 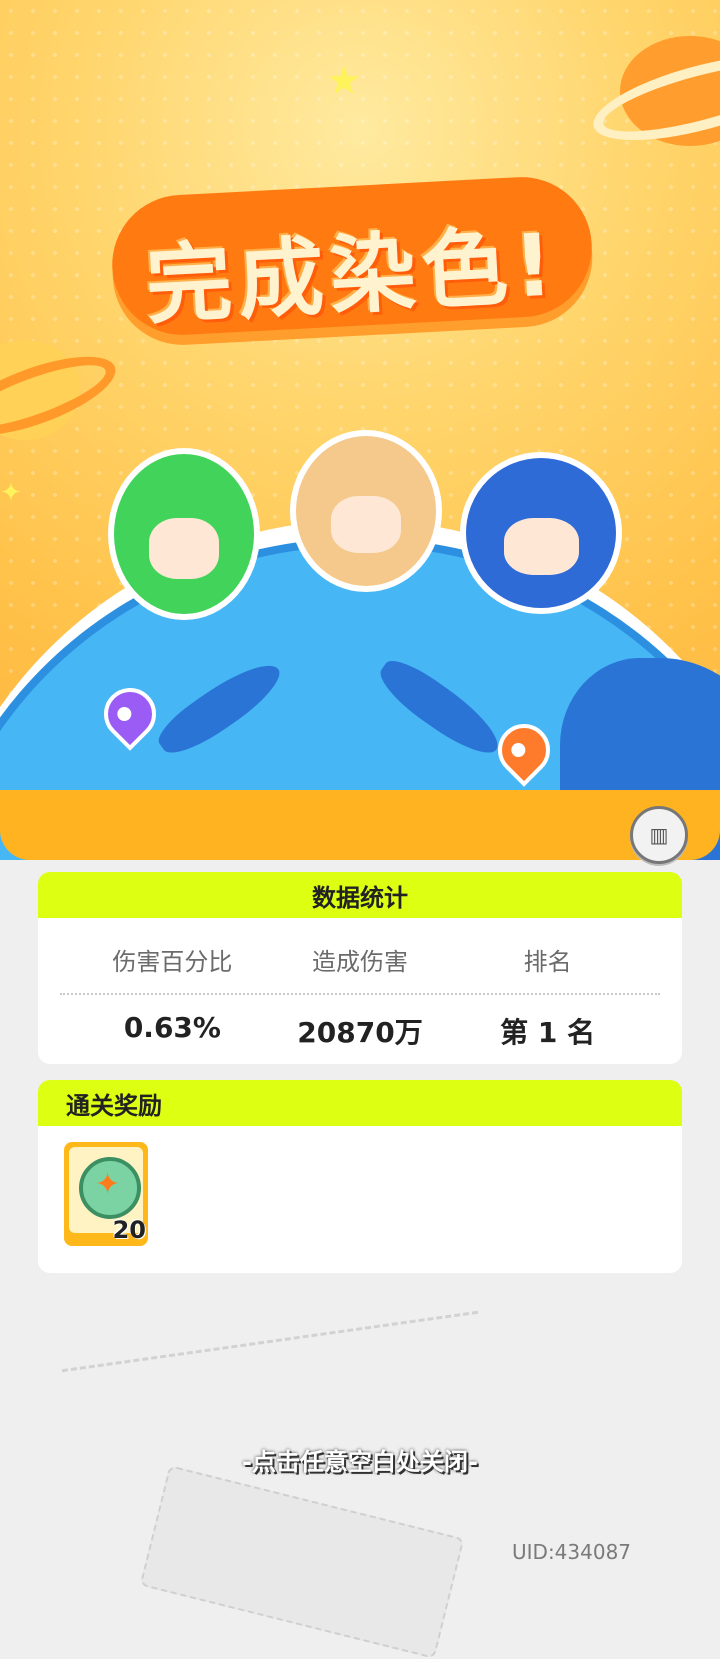 I want to click on column-damage-dealt: 造成伤害, so click(x=359, y=962).